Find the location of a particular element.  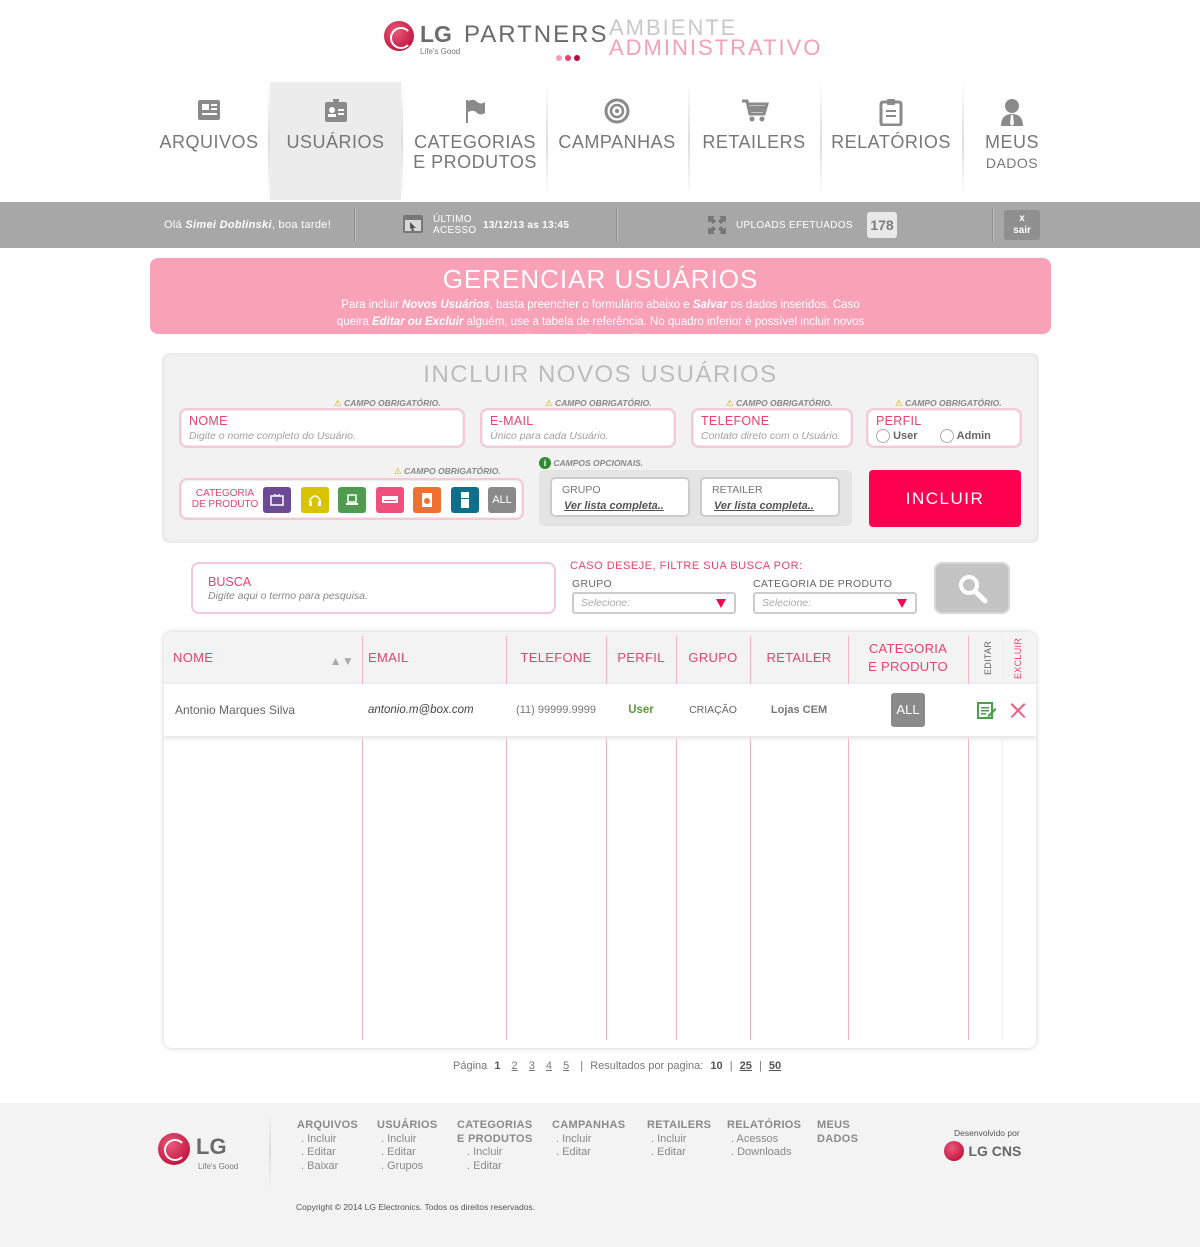

sort-icon: ▲▼ is located at coordinates (342, 661).